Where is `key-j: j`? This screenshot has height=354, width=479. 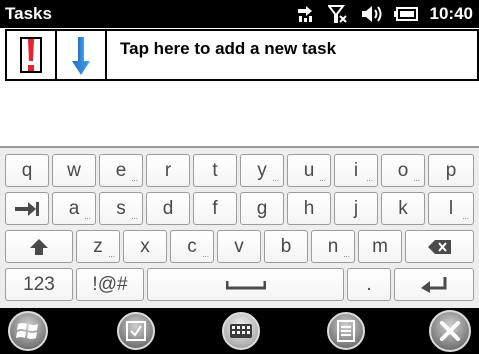
key-j: j is located at coordinates (356, 208).